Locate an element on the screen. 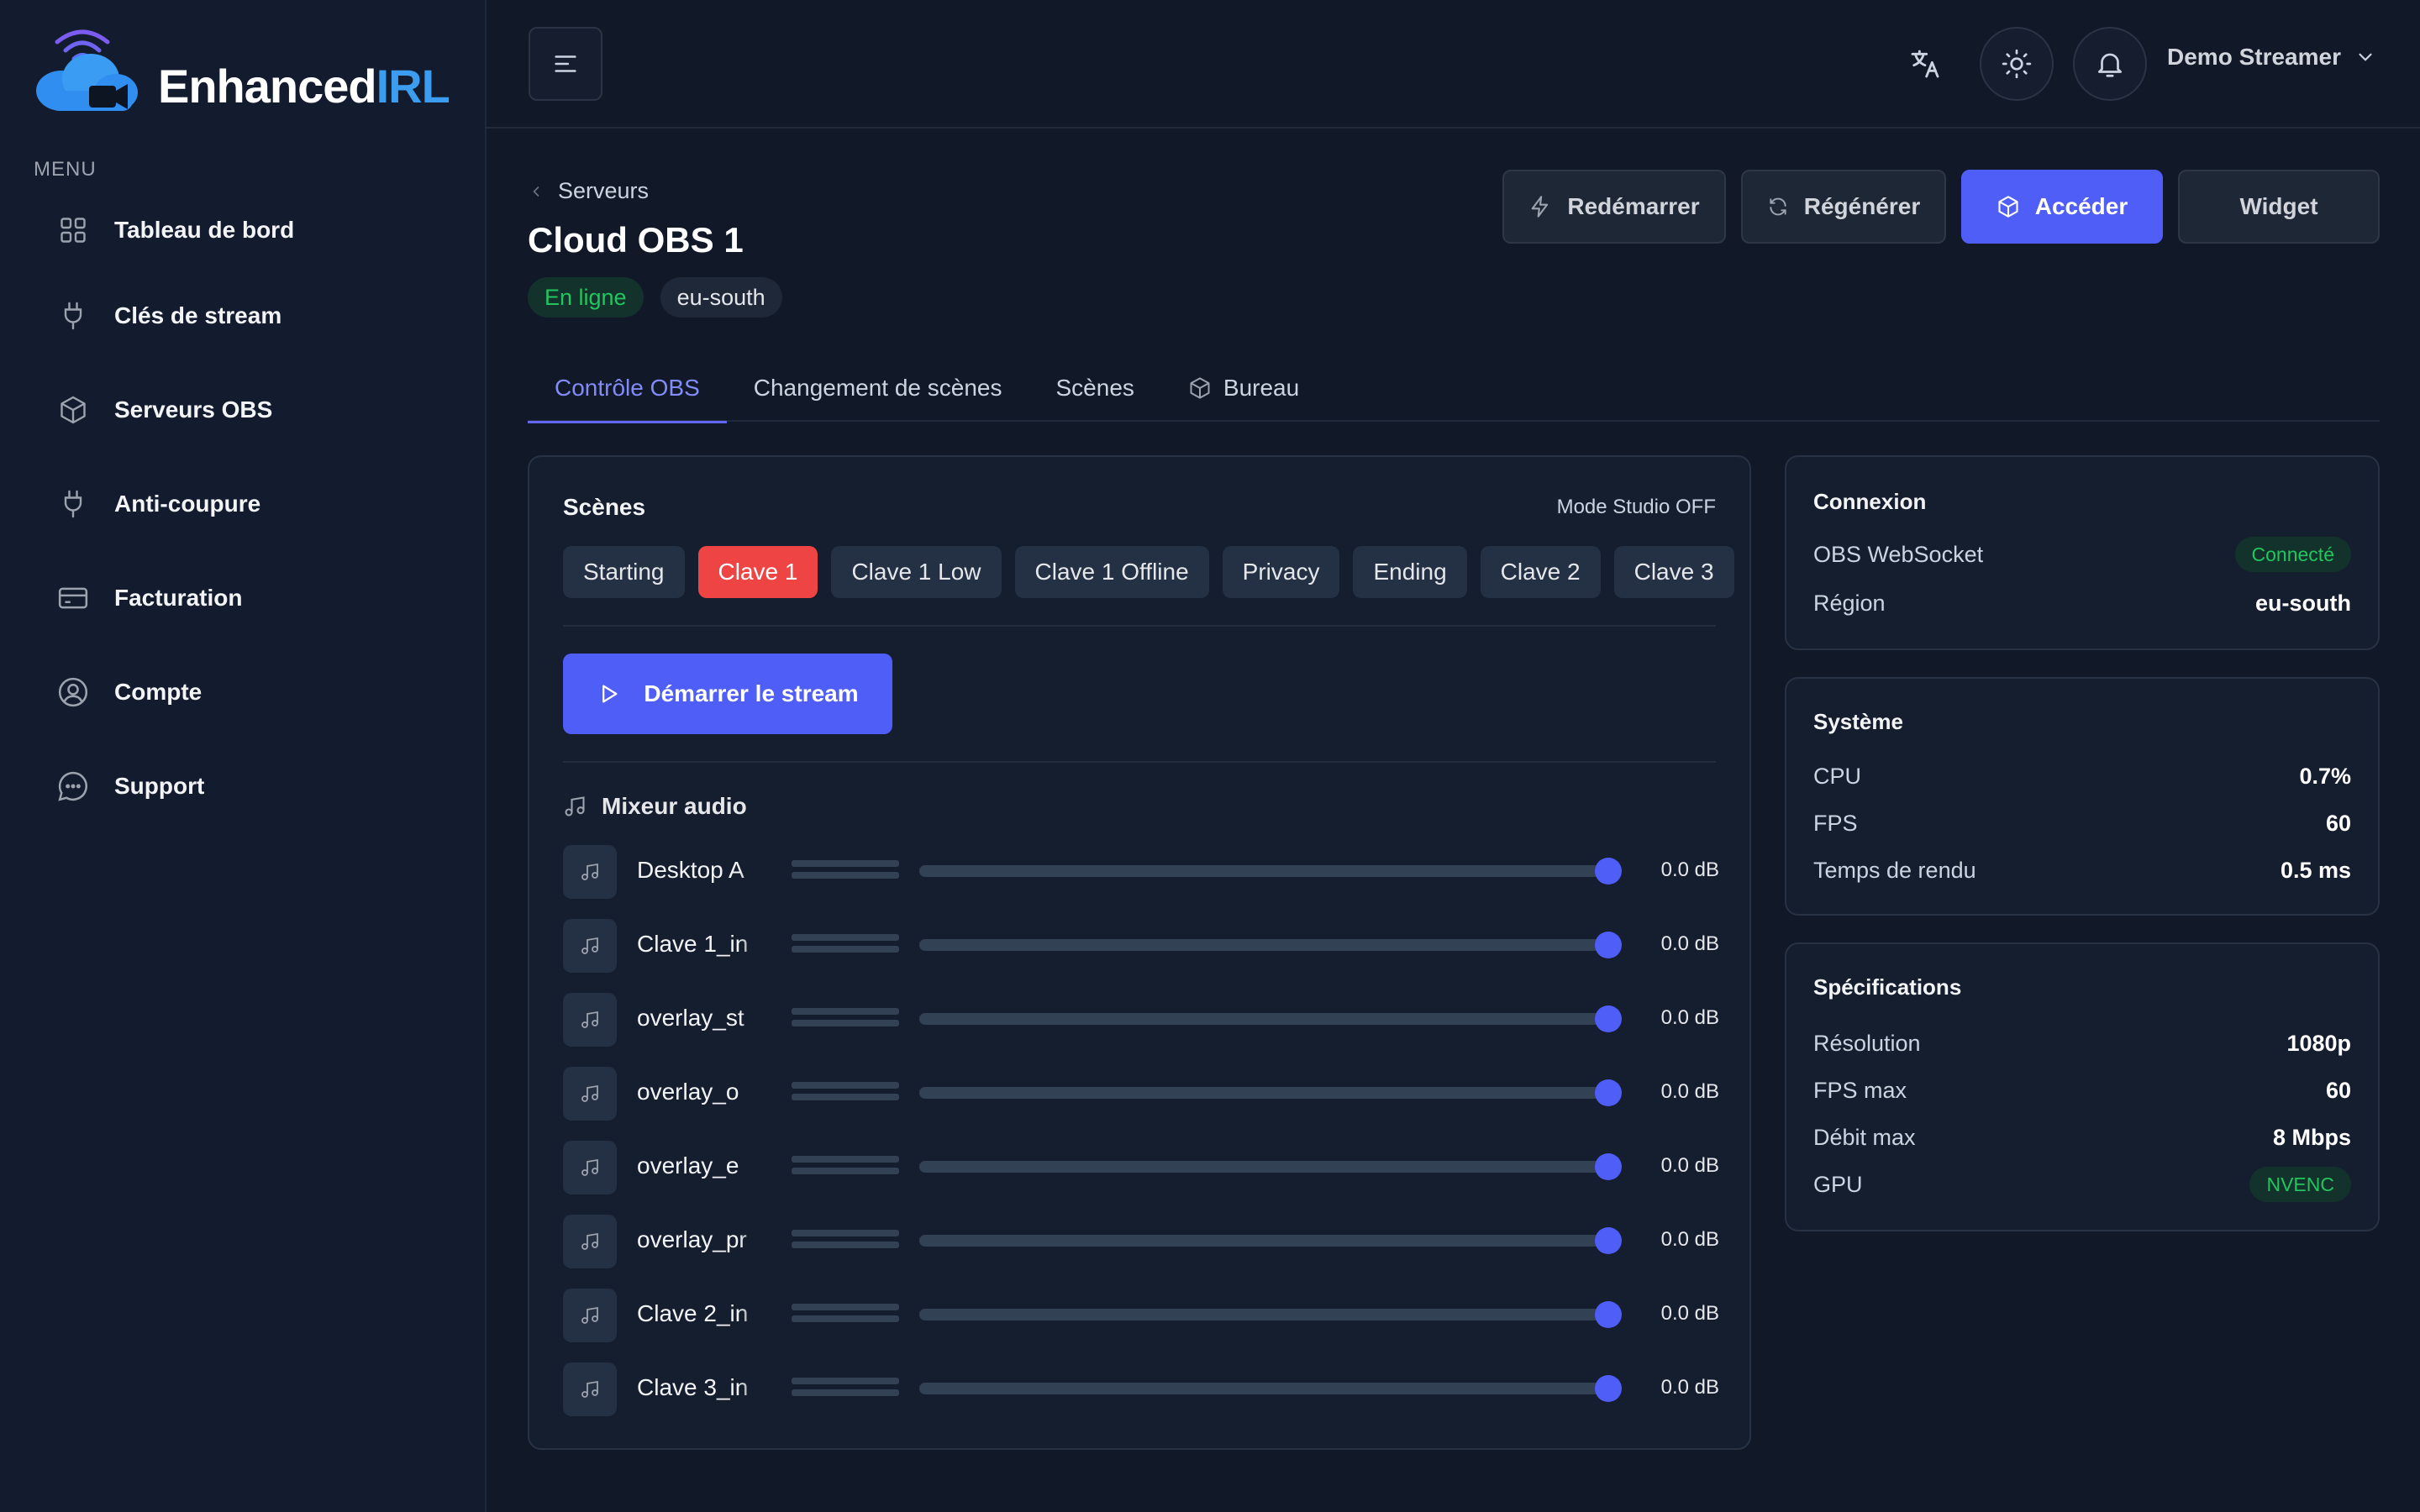  status-badge: En ligne is located at coordinates (586, 297).